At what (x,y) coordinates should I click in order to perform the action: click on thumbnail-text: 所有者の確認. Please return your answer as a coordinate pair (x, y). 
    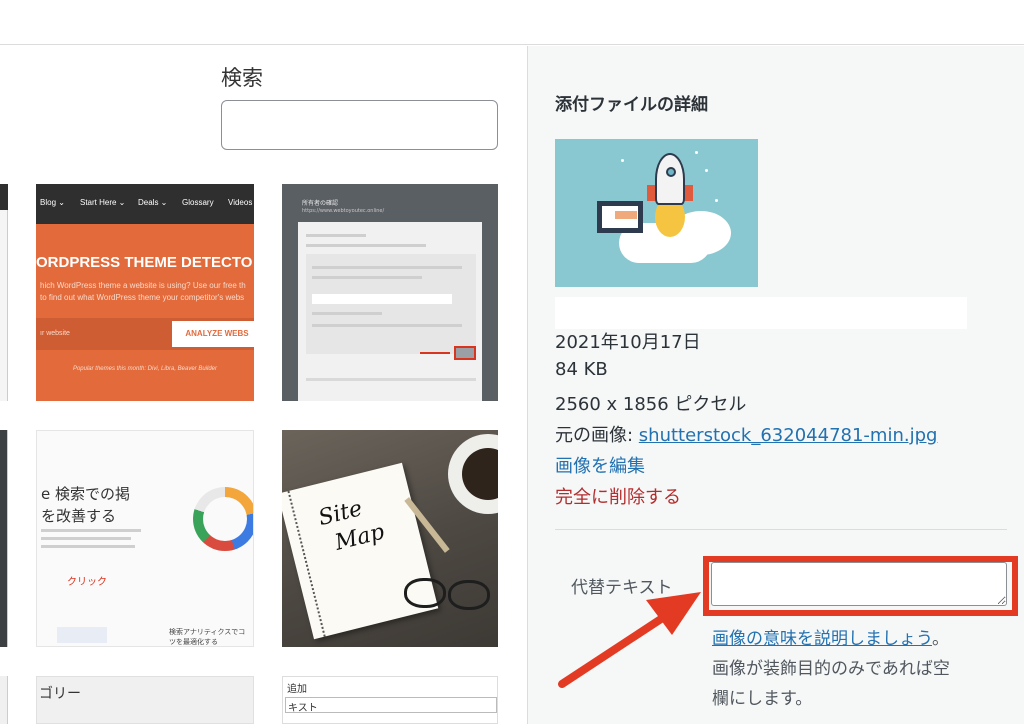
    Looking at the image, I should click on (320, 203).